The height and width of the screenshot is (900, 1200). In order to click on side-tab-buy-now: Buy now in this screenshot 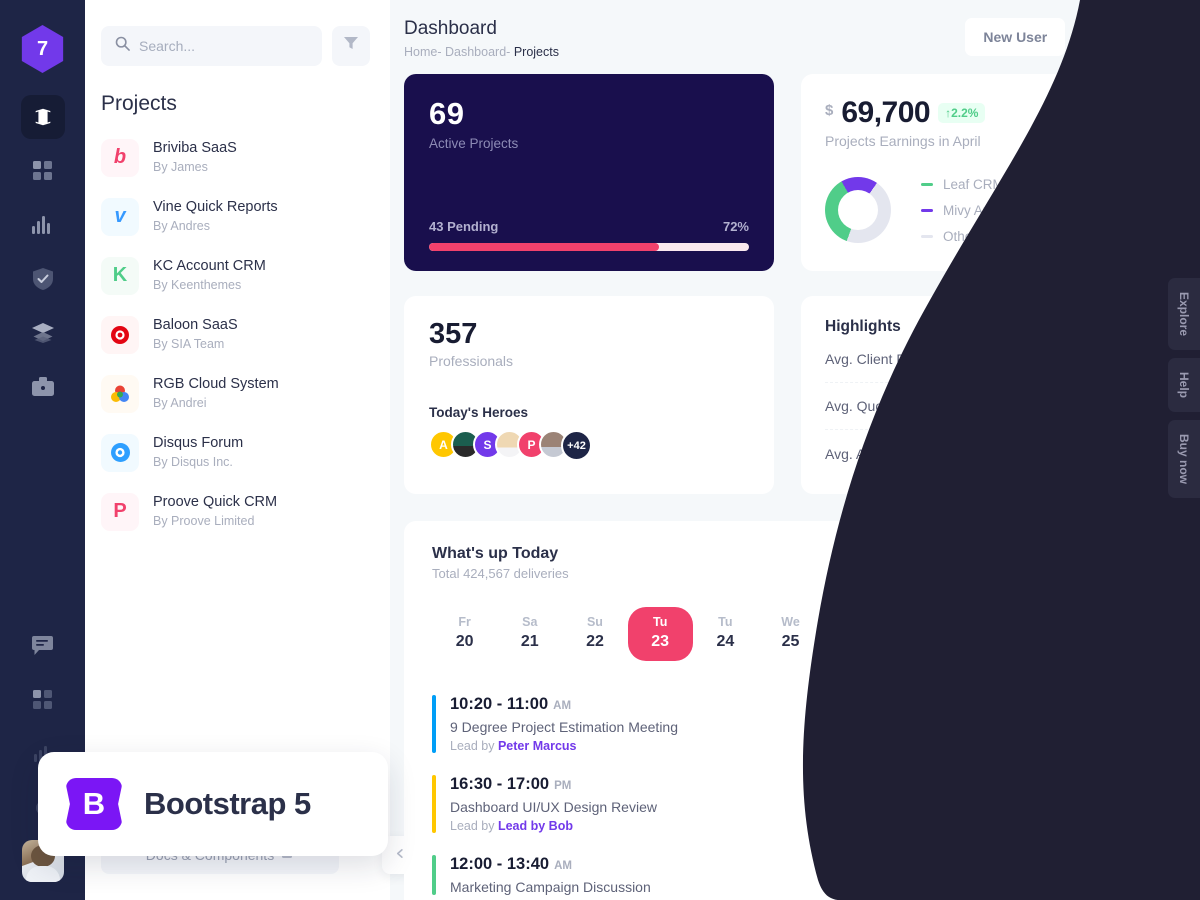, I will do `click(1184, 459)`.